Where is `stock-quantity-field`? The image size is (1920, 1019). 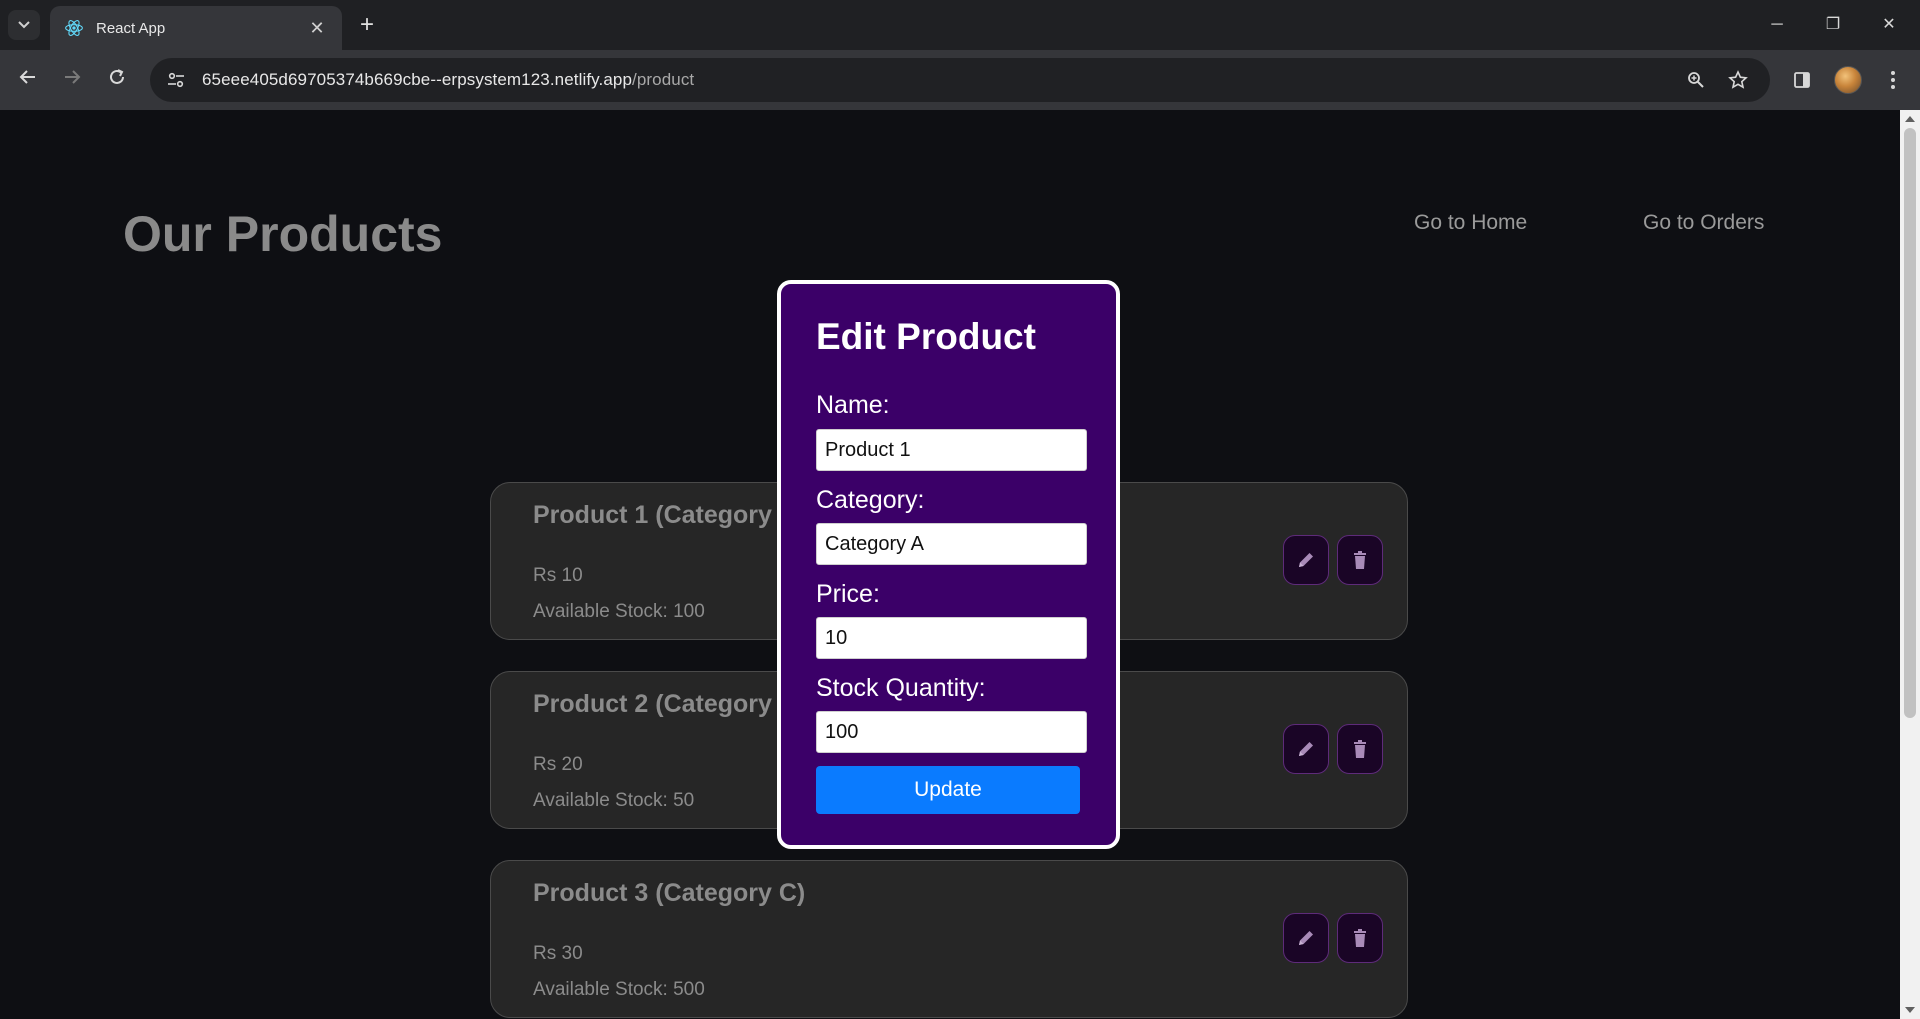
stock-quantity-field is located at coordinates (951, 732).